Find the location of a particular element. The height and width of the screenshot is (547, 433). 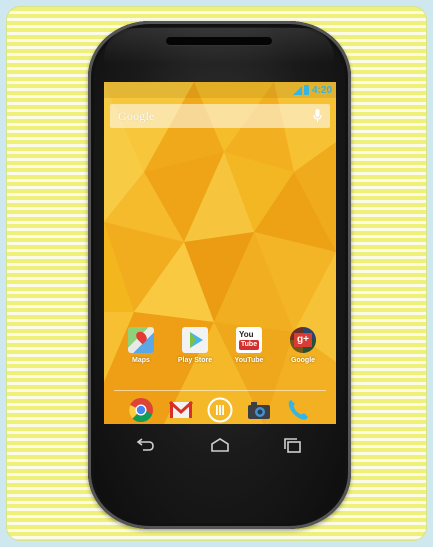

app-play-store: Play Store is located at coordinates (195, 345).